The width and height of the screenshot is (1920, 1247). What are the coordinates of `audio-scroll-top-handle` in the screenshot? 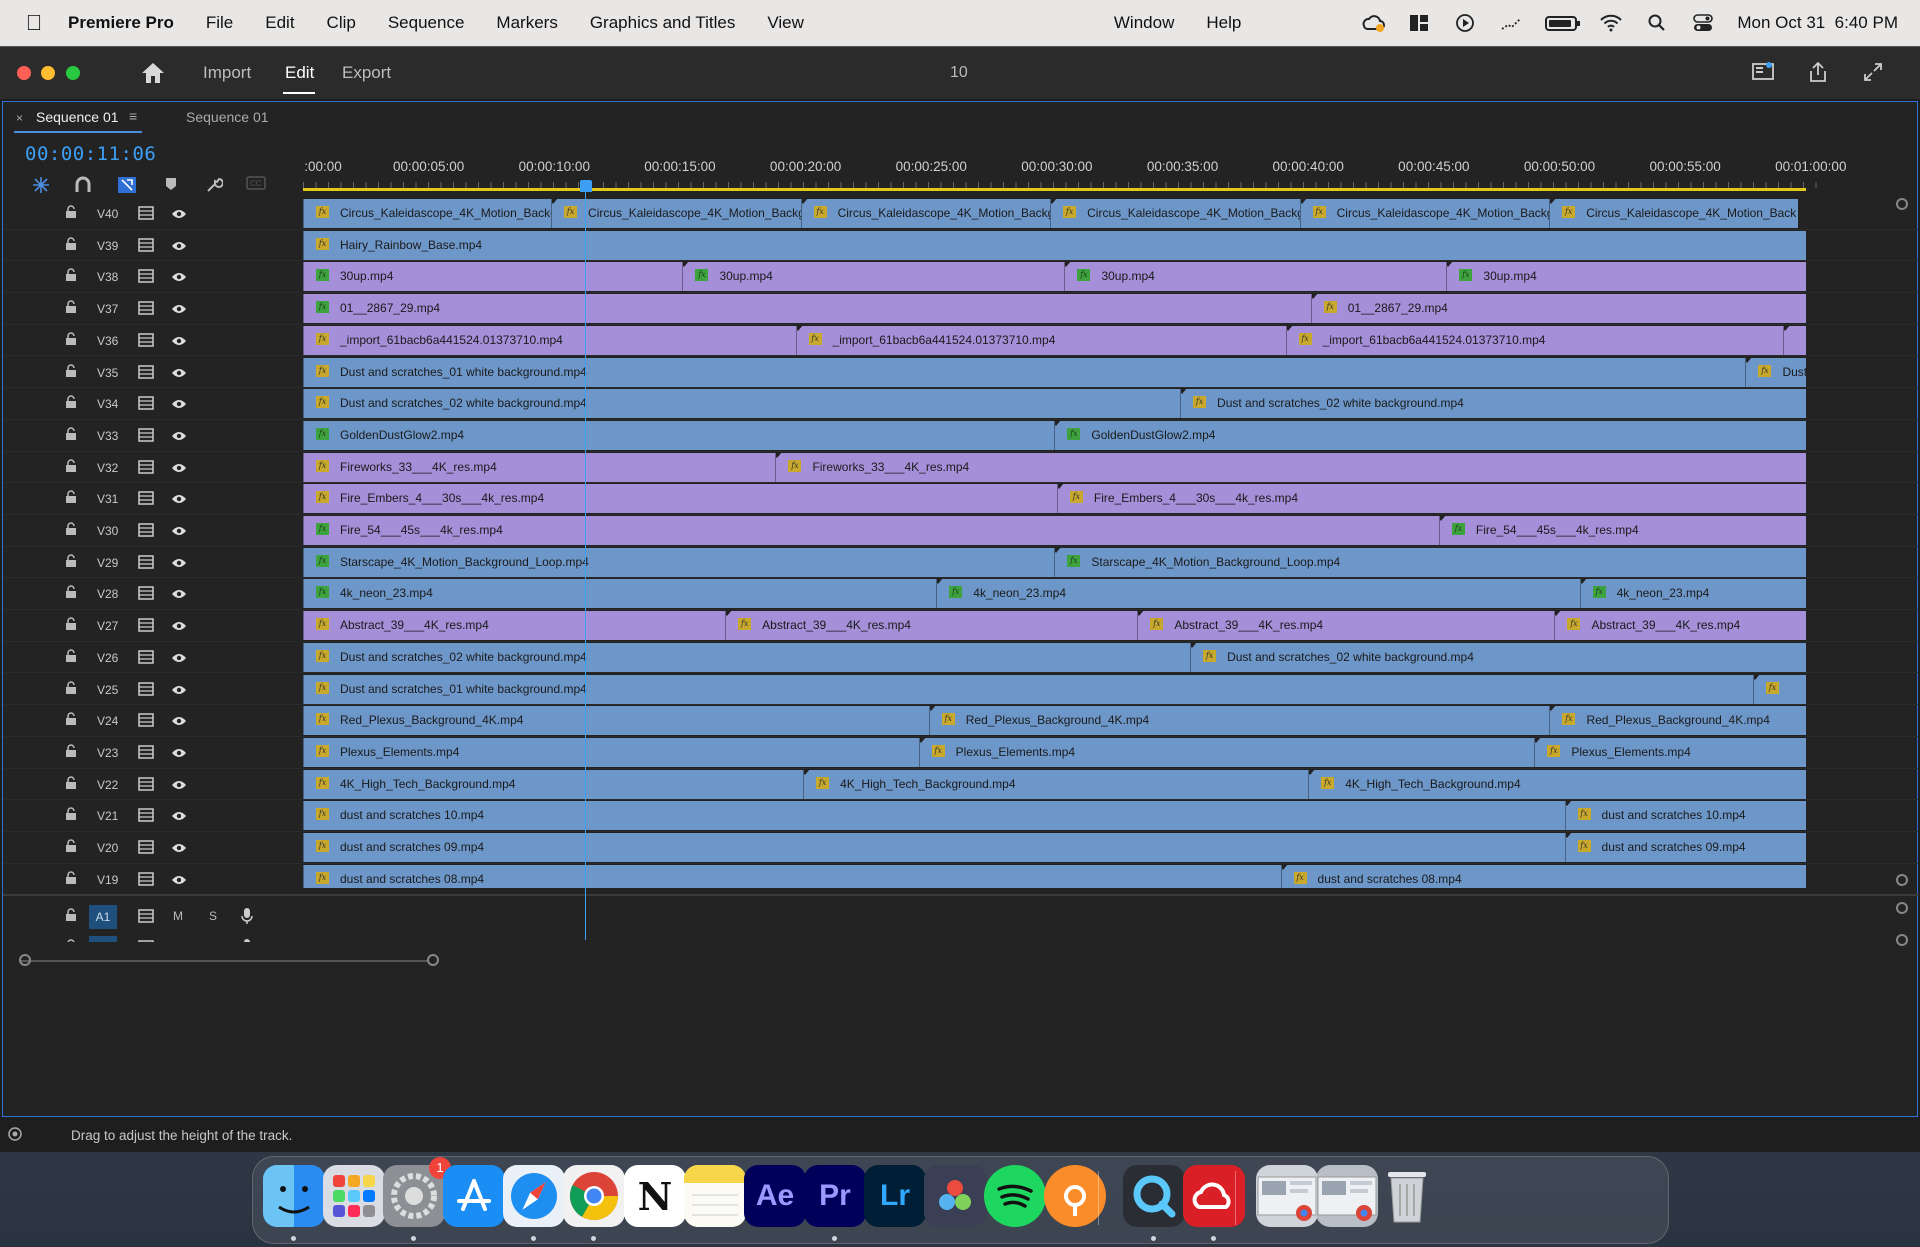 It's located at (1902, 908).